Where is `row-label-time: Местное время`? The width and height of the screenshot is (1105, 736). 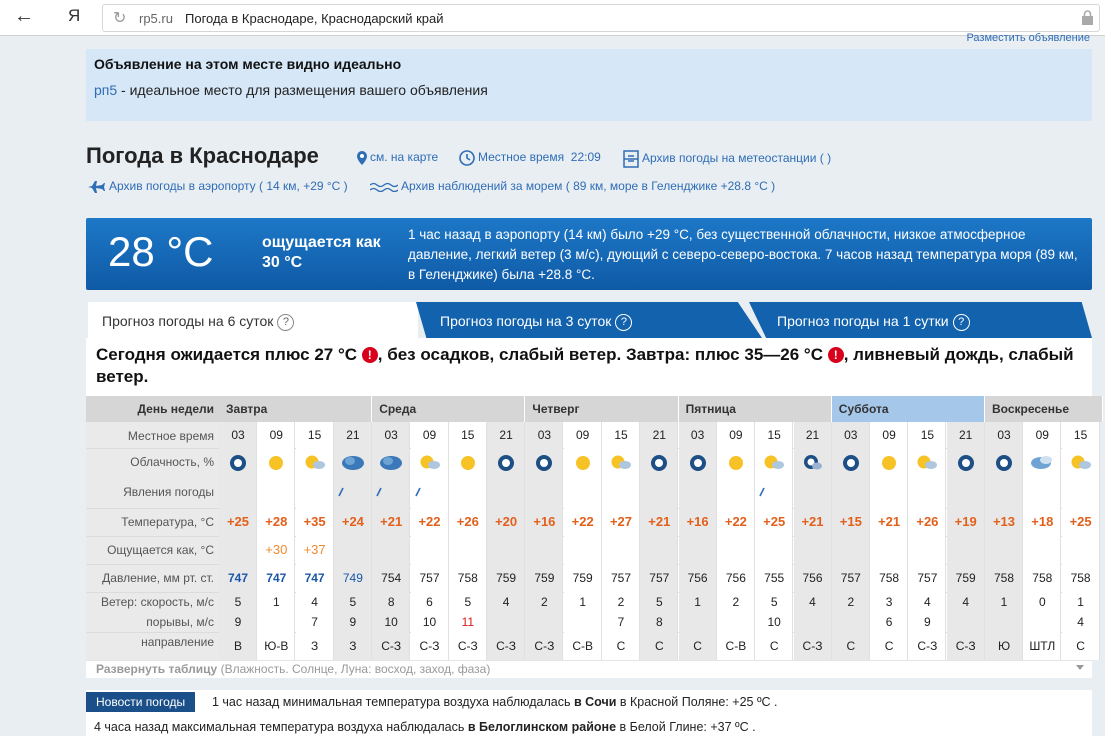
row-label-time: Местное время is located at coordinates (170, 436).